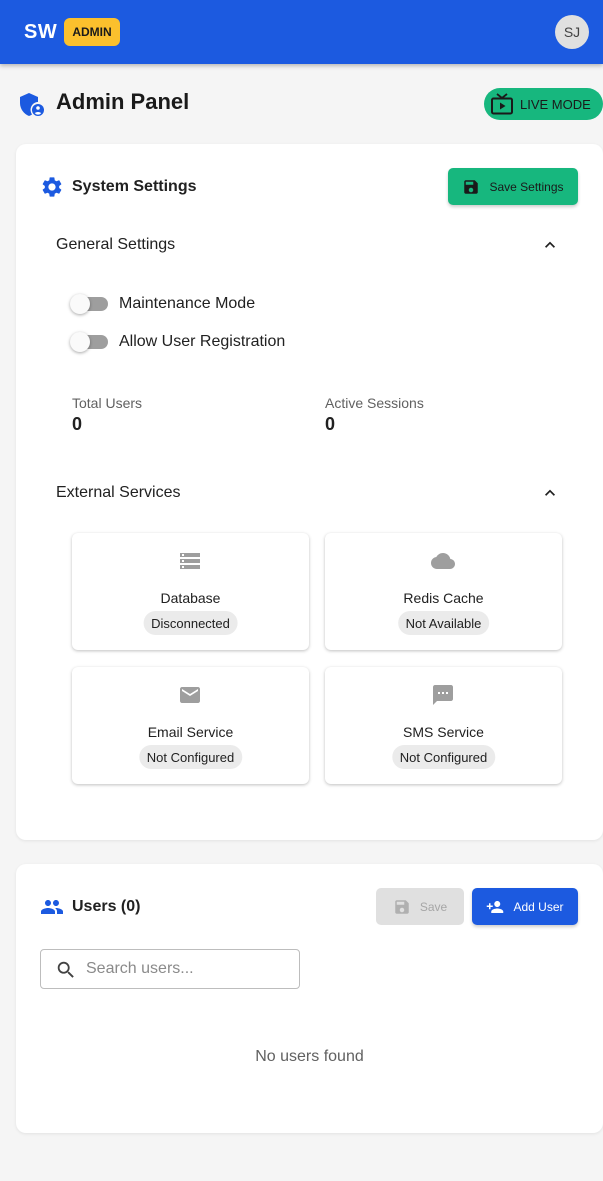 This screenshot has height=1181, width=603. I want to click on live-tv-icon, so click(502, 104).